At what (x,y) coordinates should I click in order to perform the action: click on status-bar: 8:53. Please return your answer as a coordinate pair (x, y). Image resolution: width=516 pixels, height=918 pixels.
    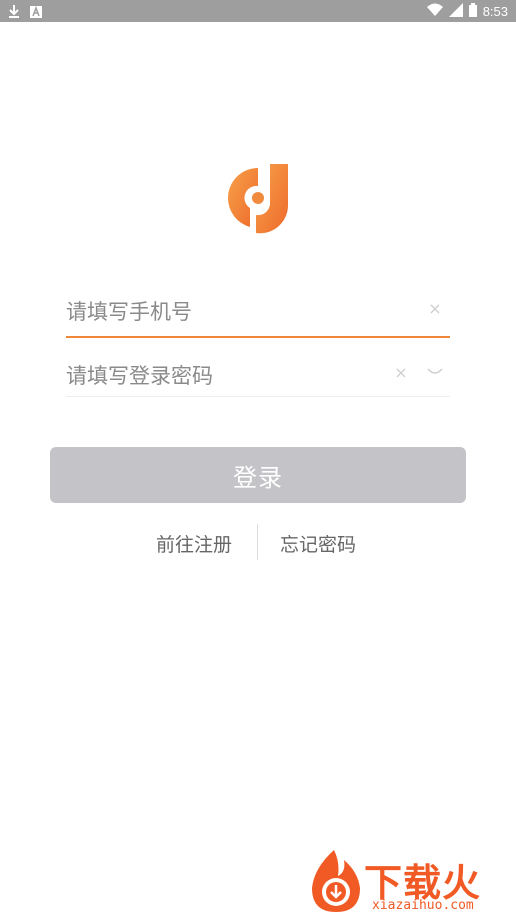
    Looking at the image, I should click on (258, 11).